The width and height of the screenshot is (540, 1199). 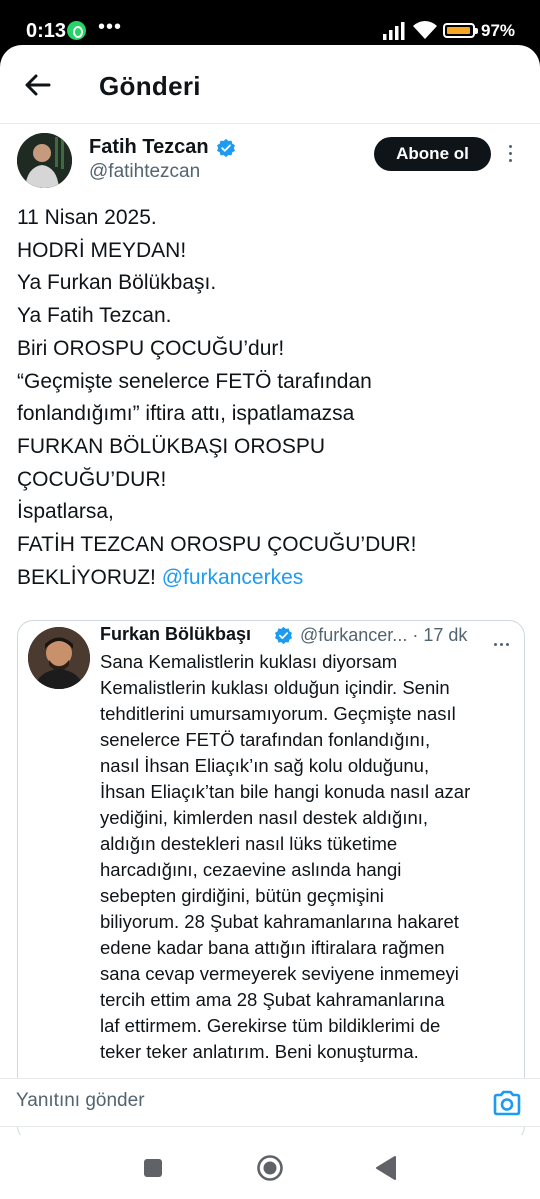 I want to click on quoted-line: senelerce FETÖ tarafından fonlandığını,, so click(x=265, y=739).